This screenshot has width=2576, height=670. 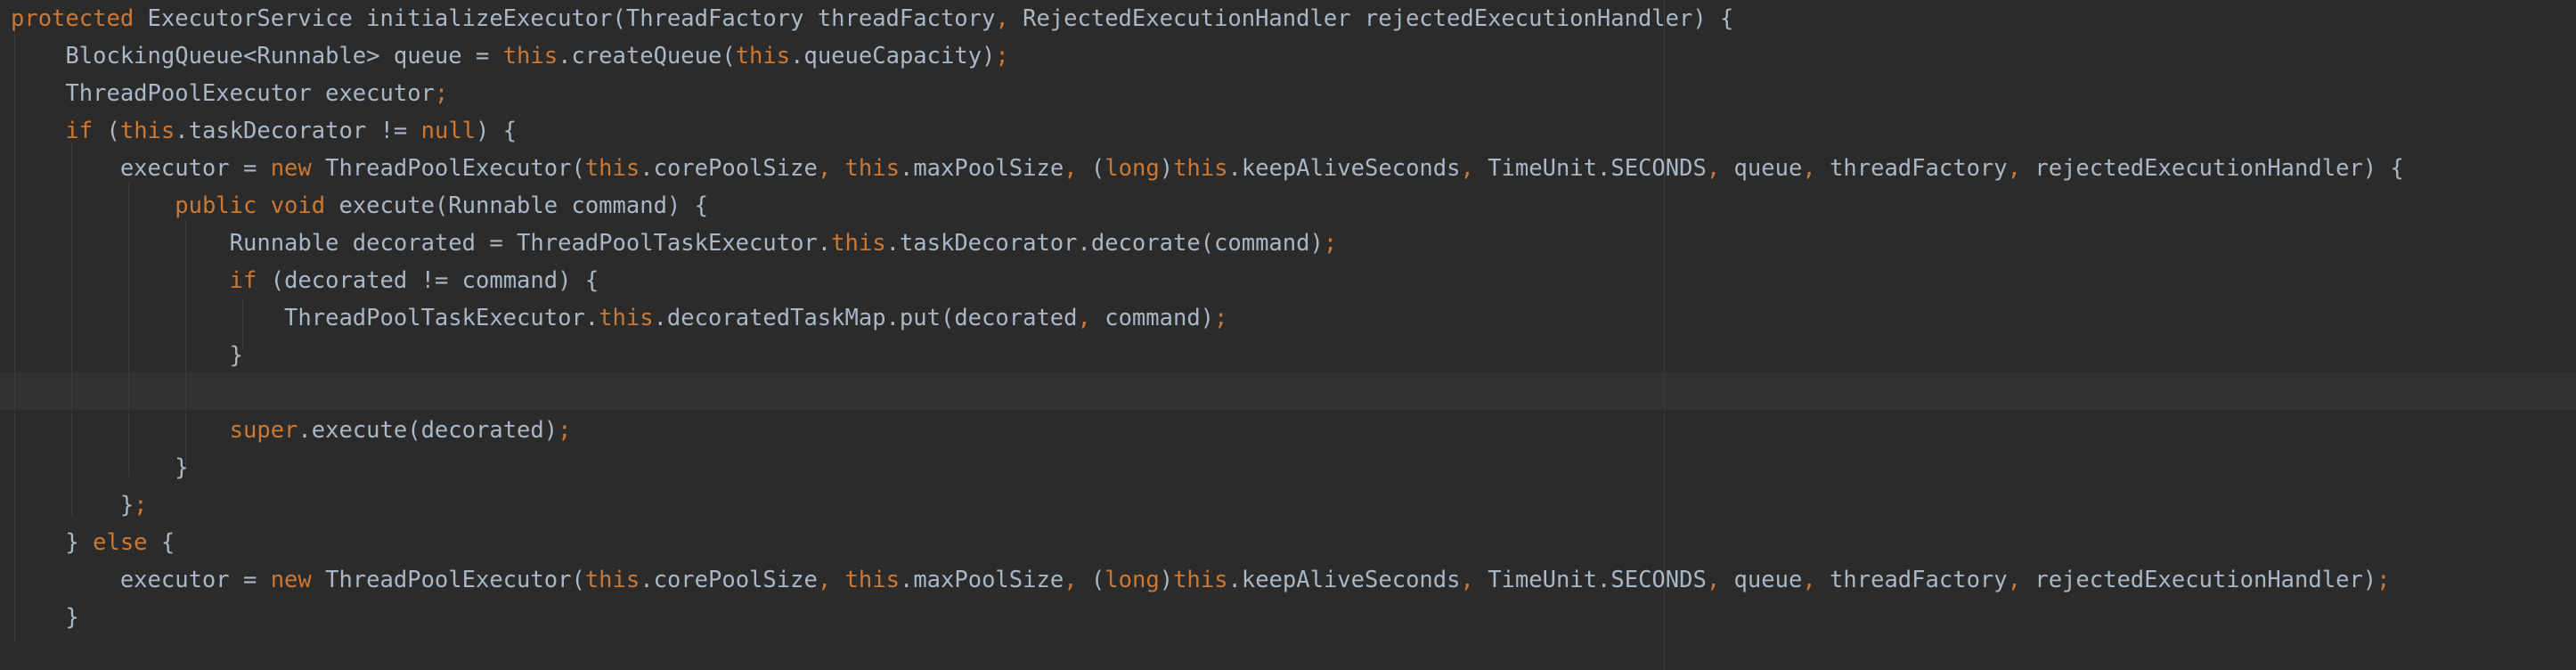 I want to click on code-line: ThreadPoolExecutor executor;, so click(x=229, y=93).